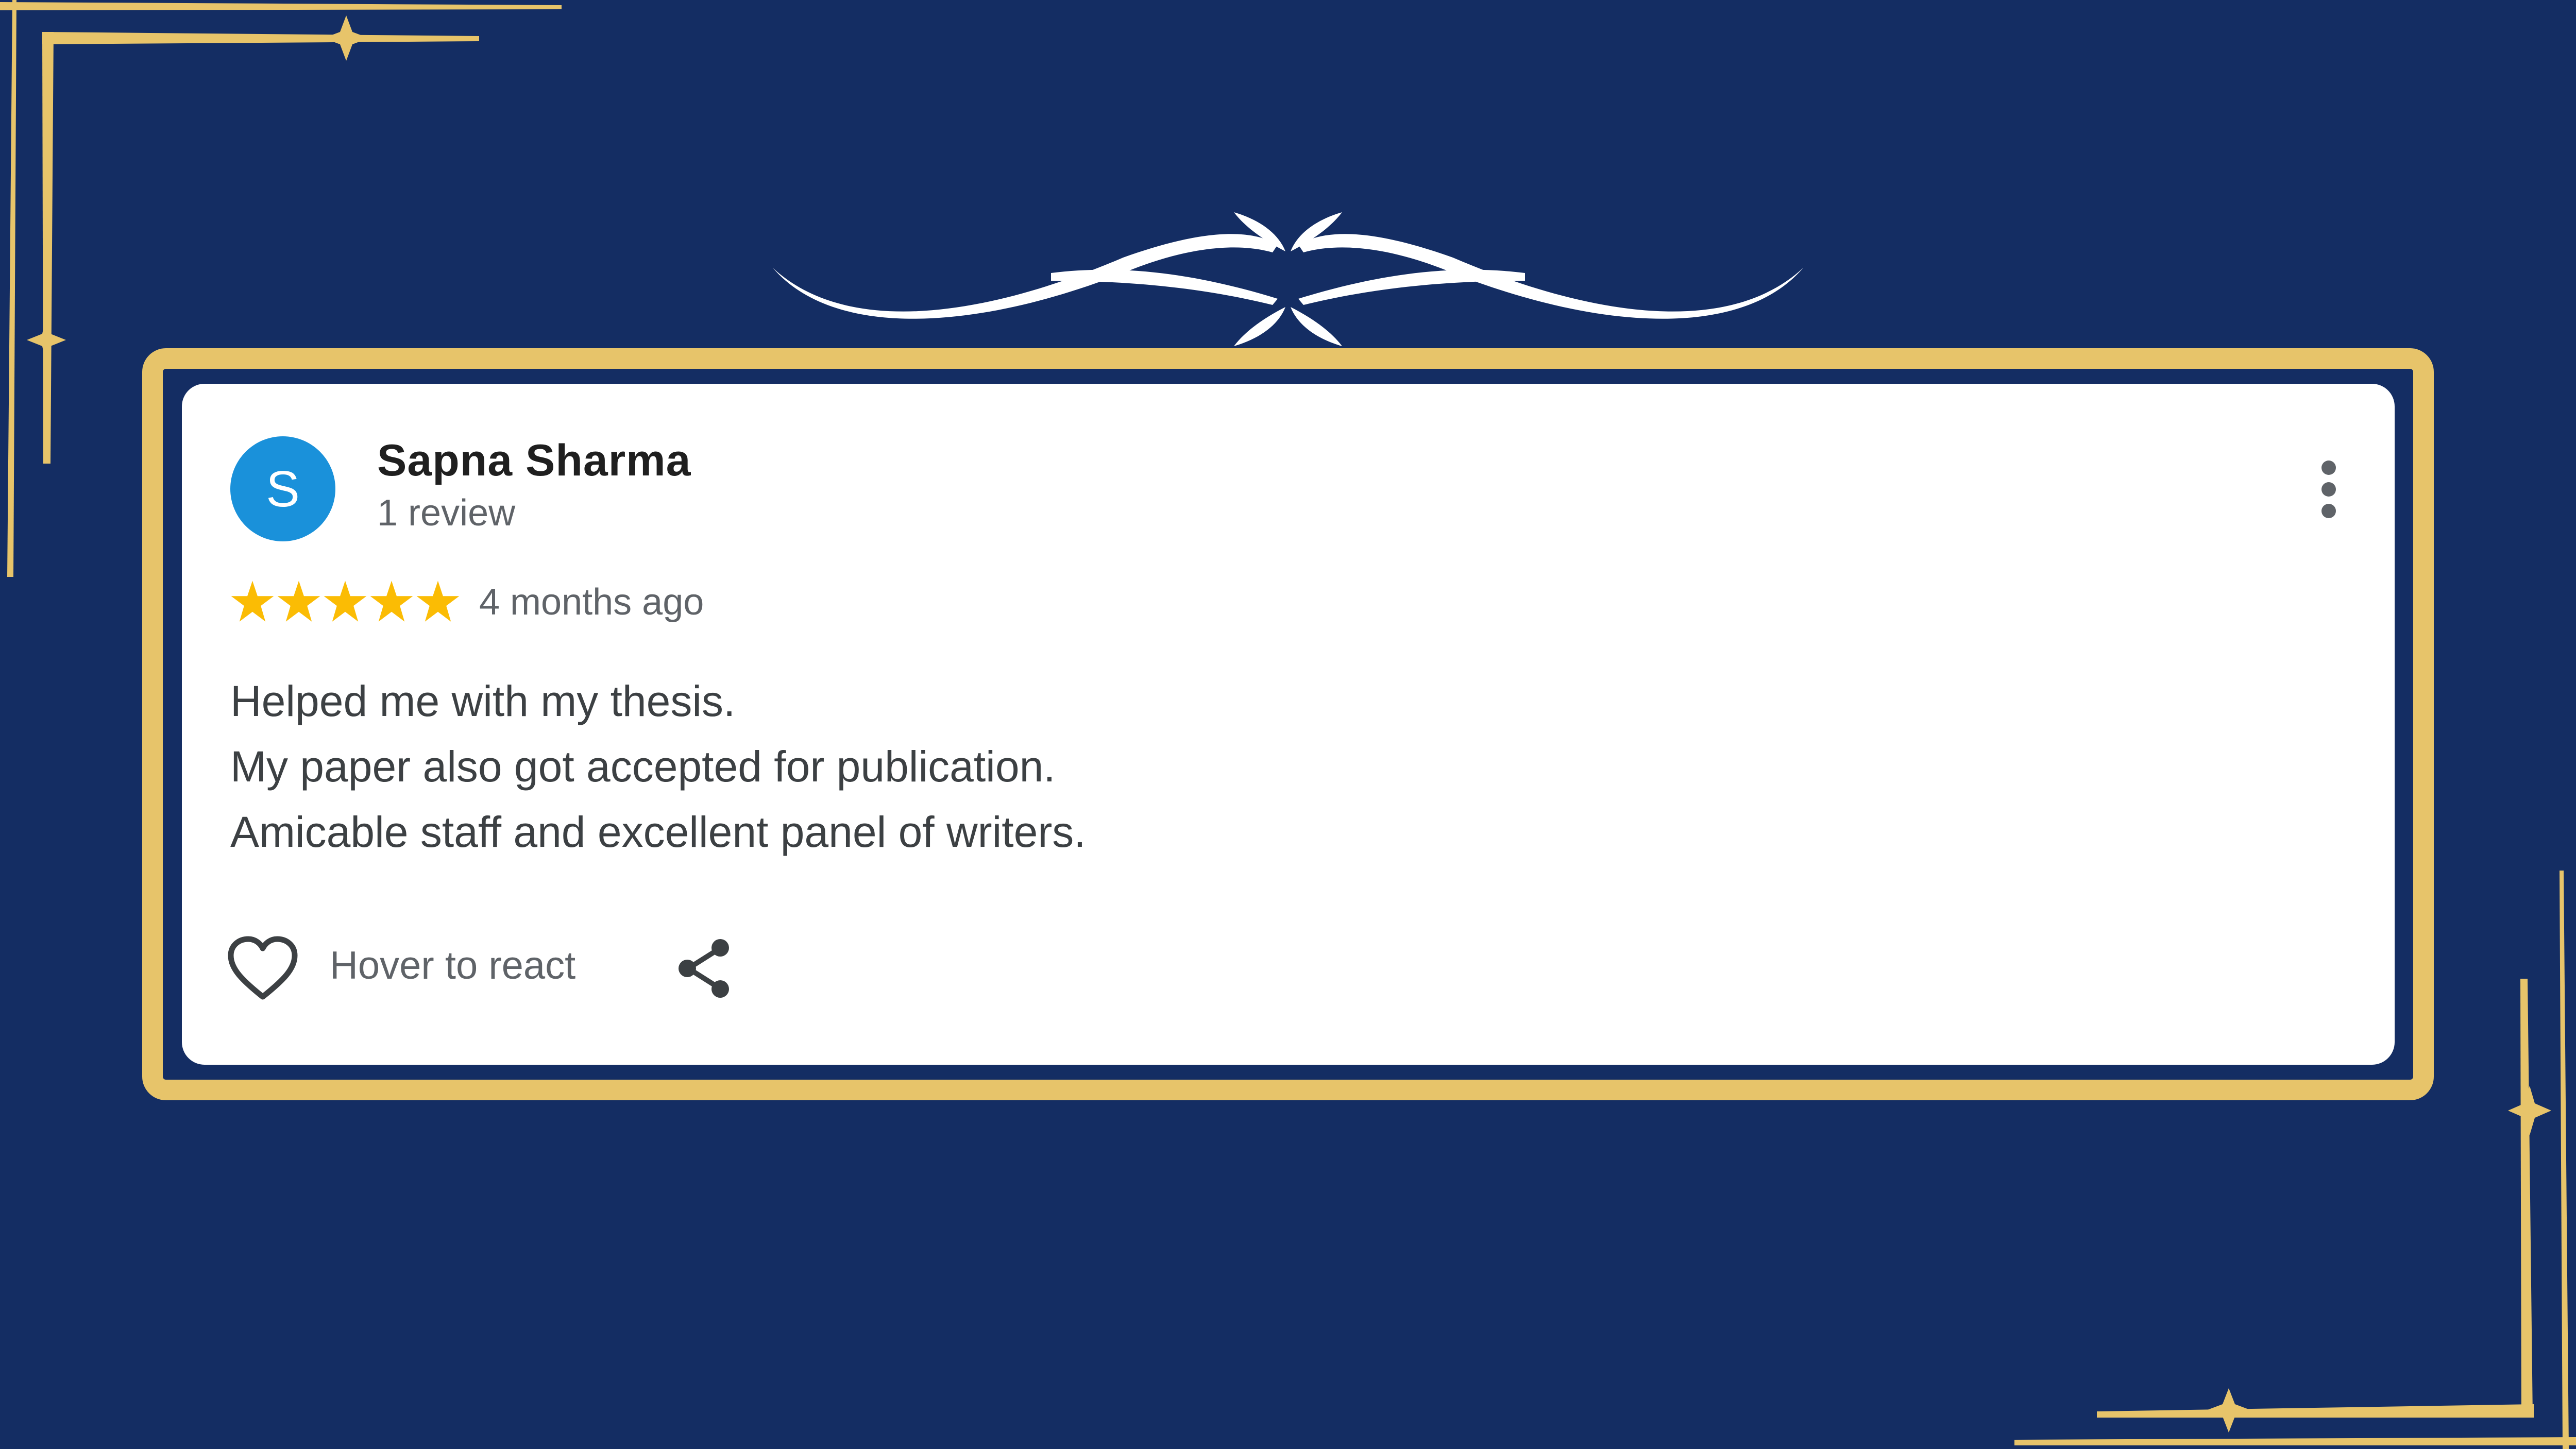 The image size is (2576, 1449). Describe the element at coordinates (534, 461) in the screenshot. I see `reviewer-name: Sapna Sharma` at that location.